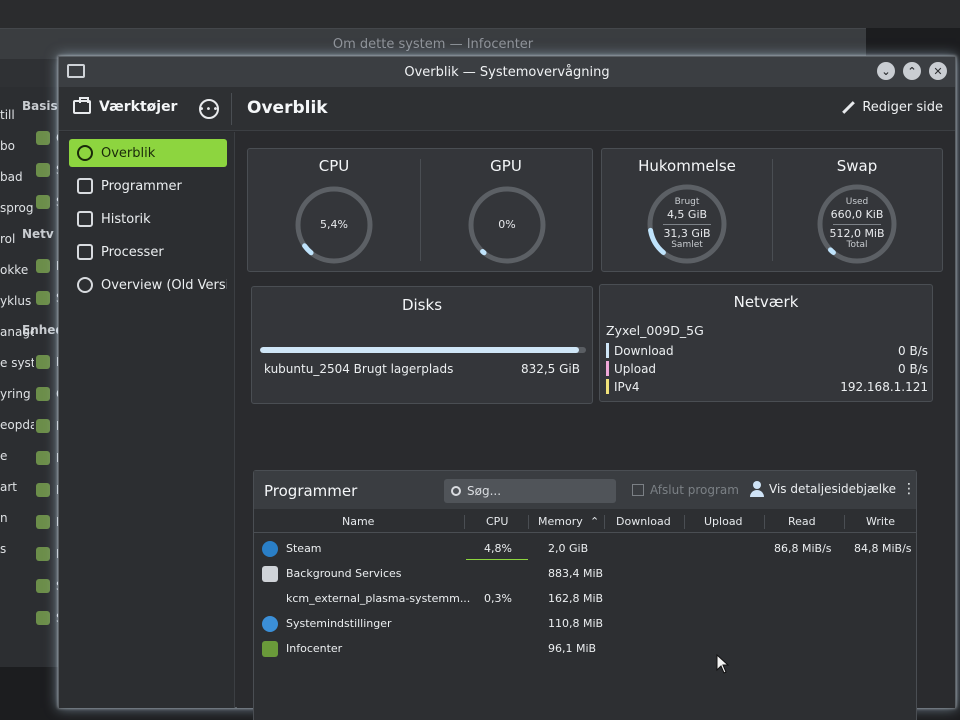  Describe the element at coordinates (231, 109) in the screenshot. I see `toolbar-divider` at that location.